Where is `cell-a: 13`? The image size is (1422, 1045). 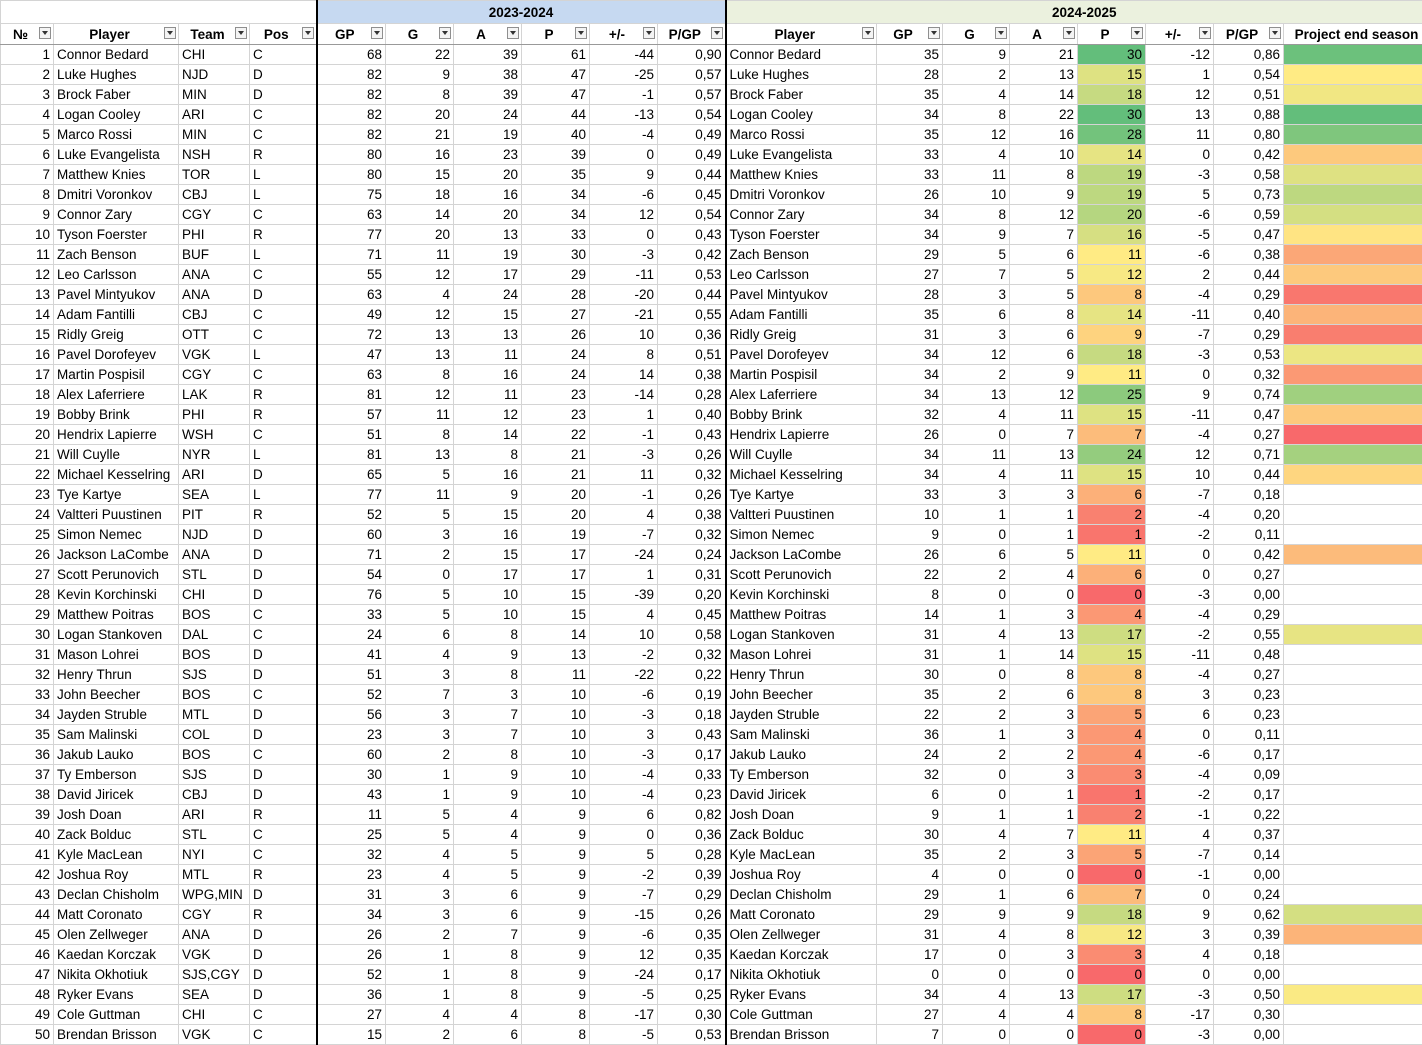
cell-a: 13 is located at coordinates (487, 334).